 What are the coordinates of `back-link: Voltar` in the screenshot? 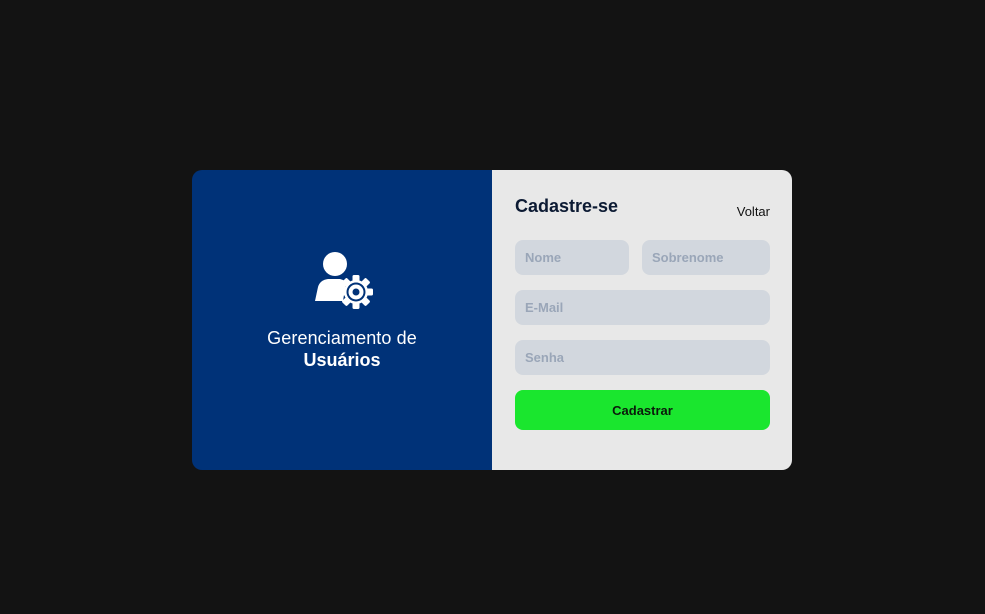 It's located at (753, 211).